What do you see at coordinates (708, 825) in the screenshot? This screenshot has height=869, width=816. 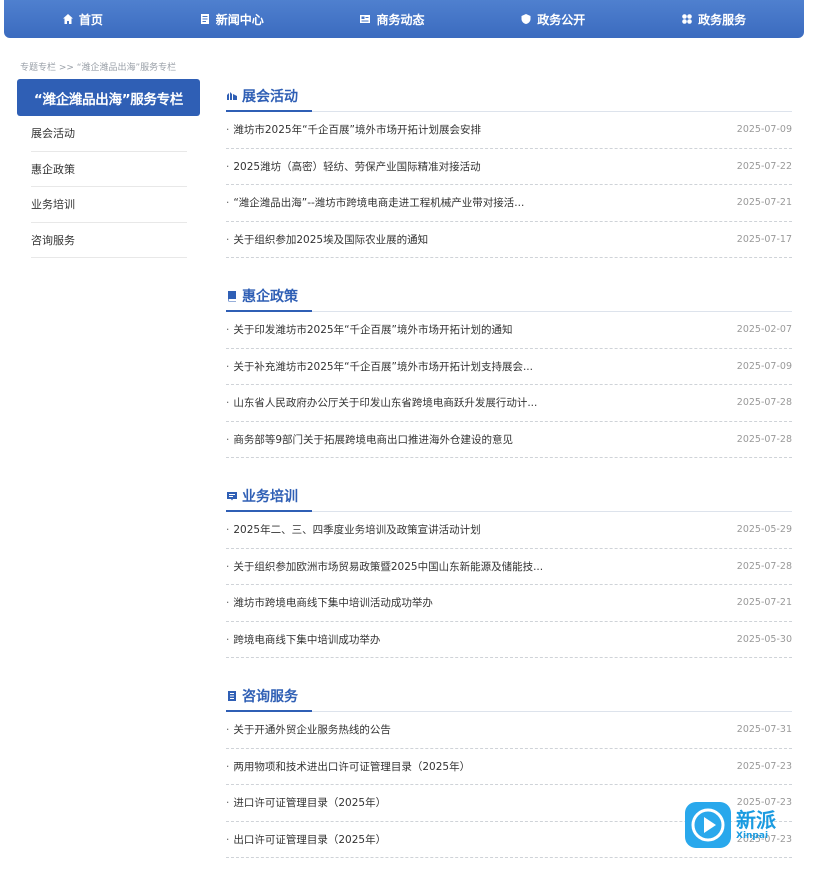 I see `xinpai-logo-icon` at bounding box center [708, 825].